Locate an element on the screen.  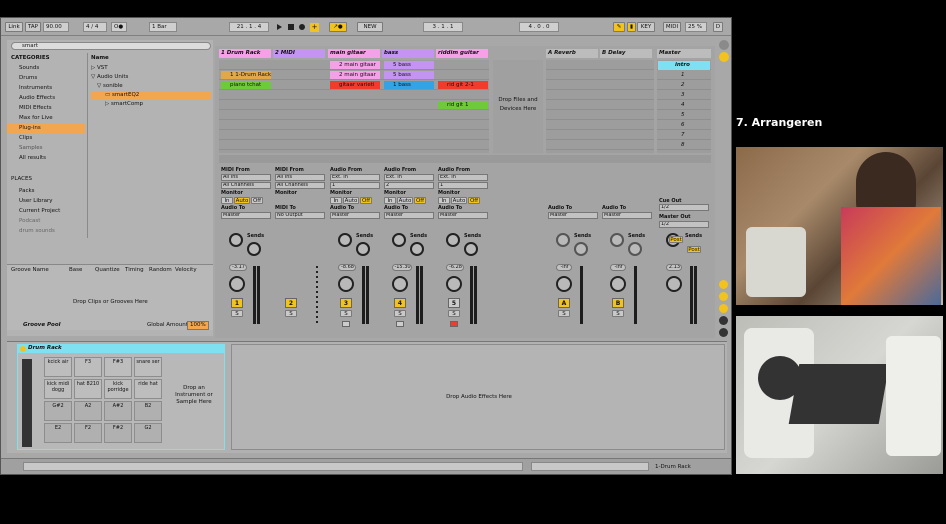
new-button: NEW is located at coordinates (370, 27).